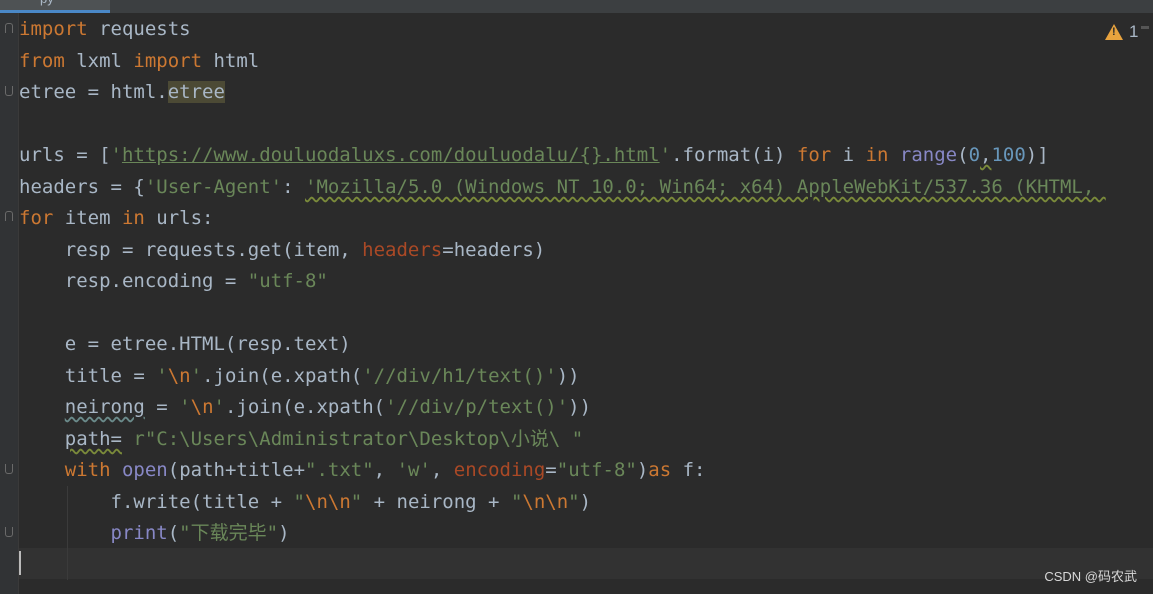  I want to click on code-text: i, so click(848, 155).